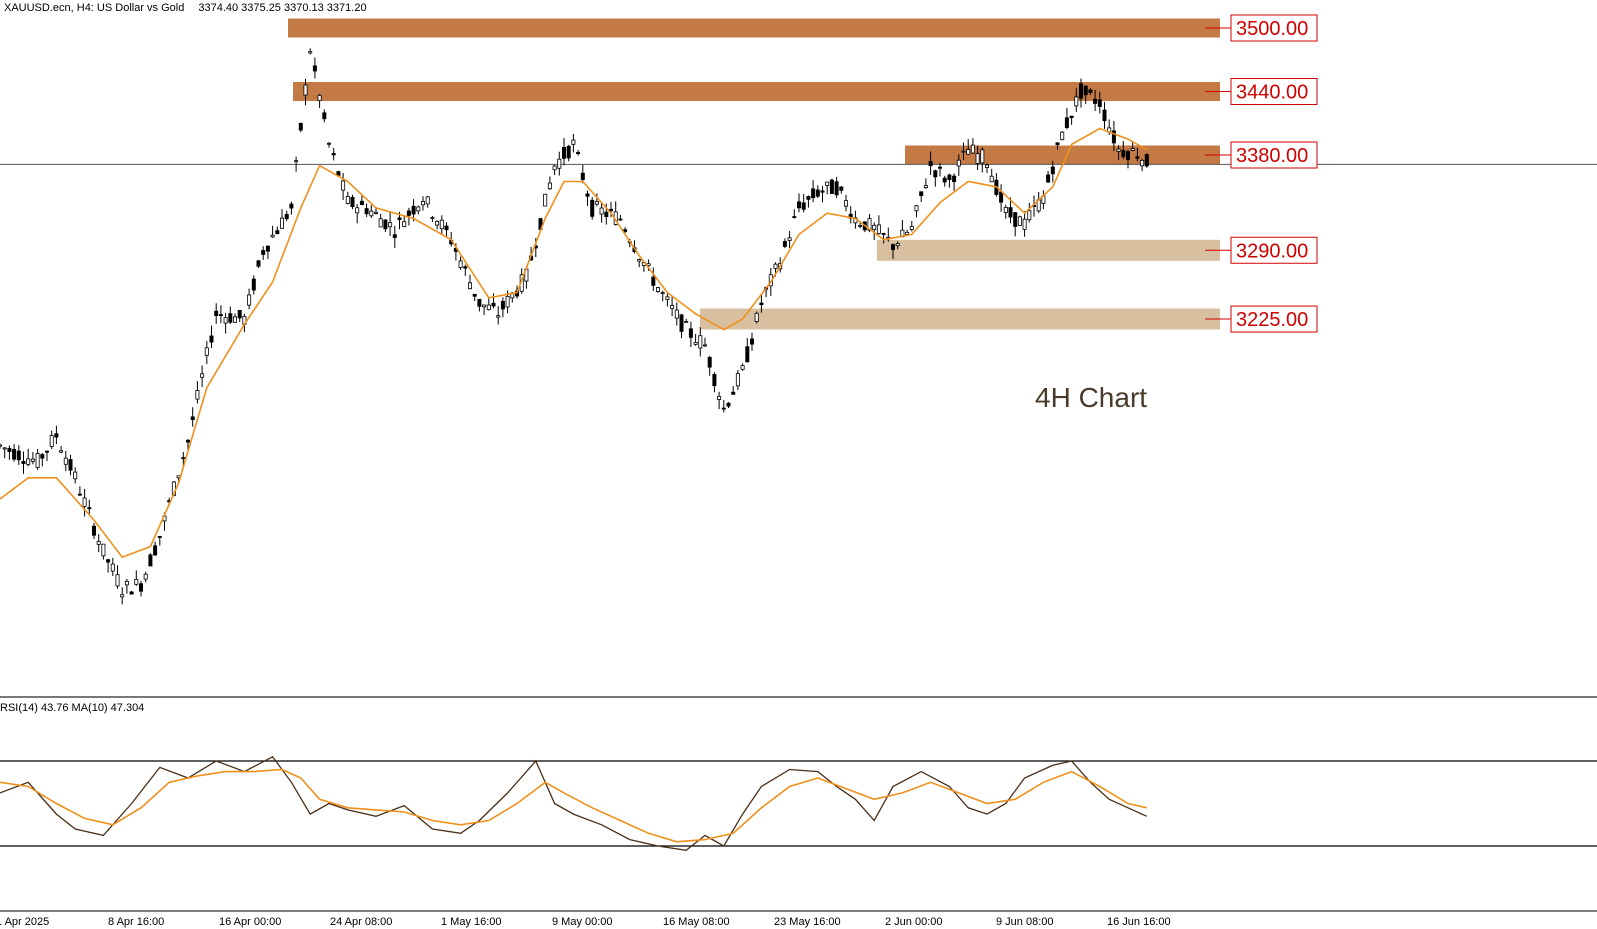  I want to click on time-tick-label: 23 May 16:00, so click(807, 922).